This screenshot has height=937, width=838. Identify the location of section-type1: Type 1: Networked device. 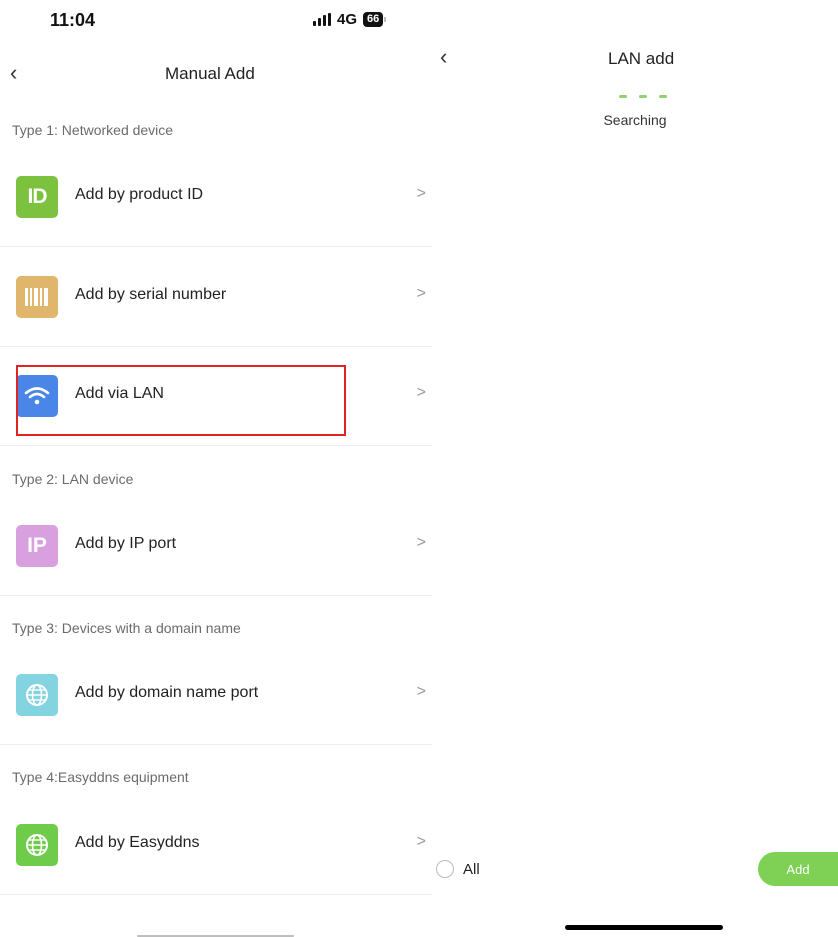
(93, 130).